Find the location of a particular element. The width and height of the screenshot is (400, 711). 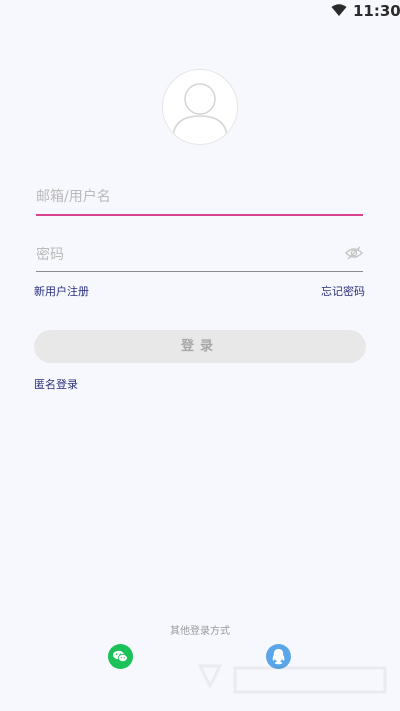

anonymous-login-link: 匿名登录 is located at coordinates (56, 384).